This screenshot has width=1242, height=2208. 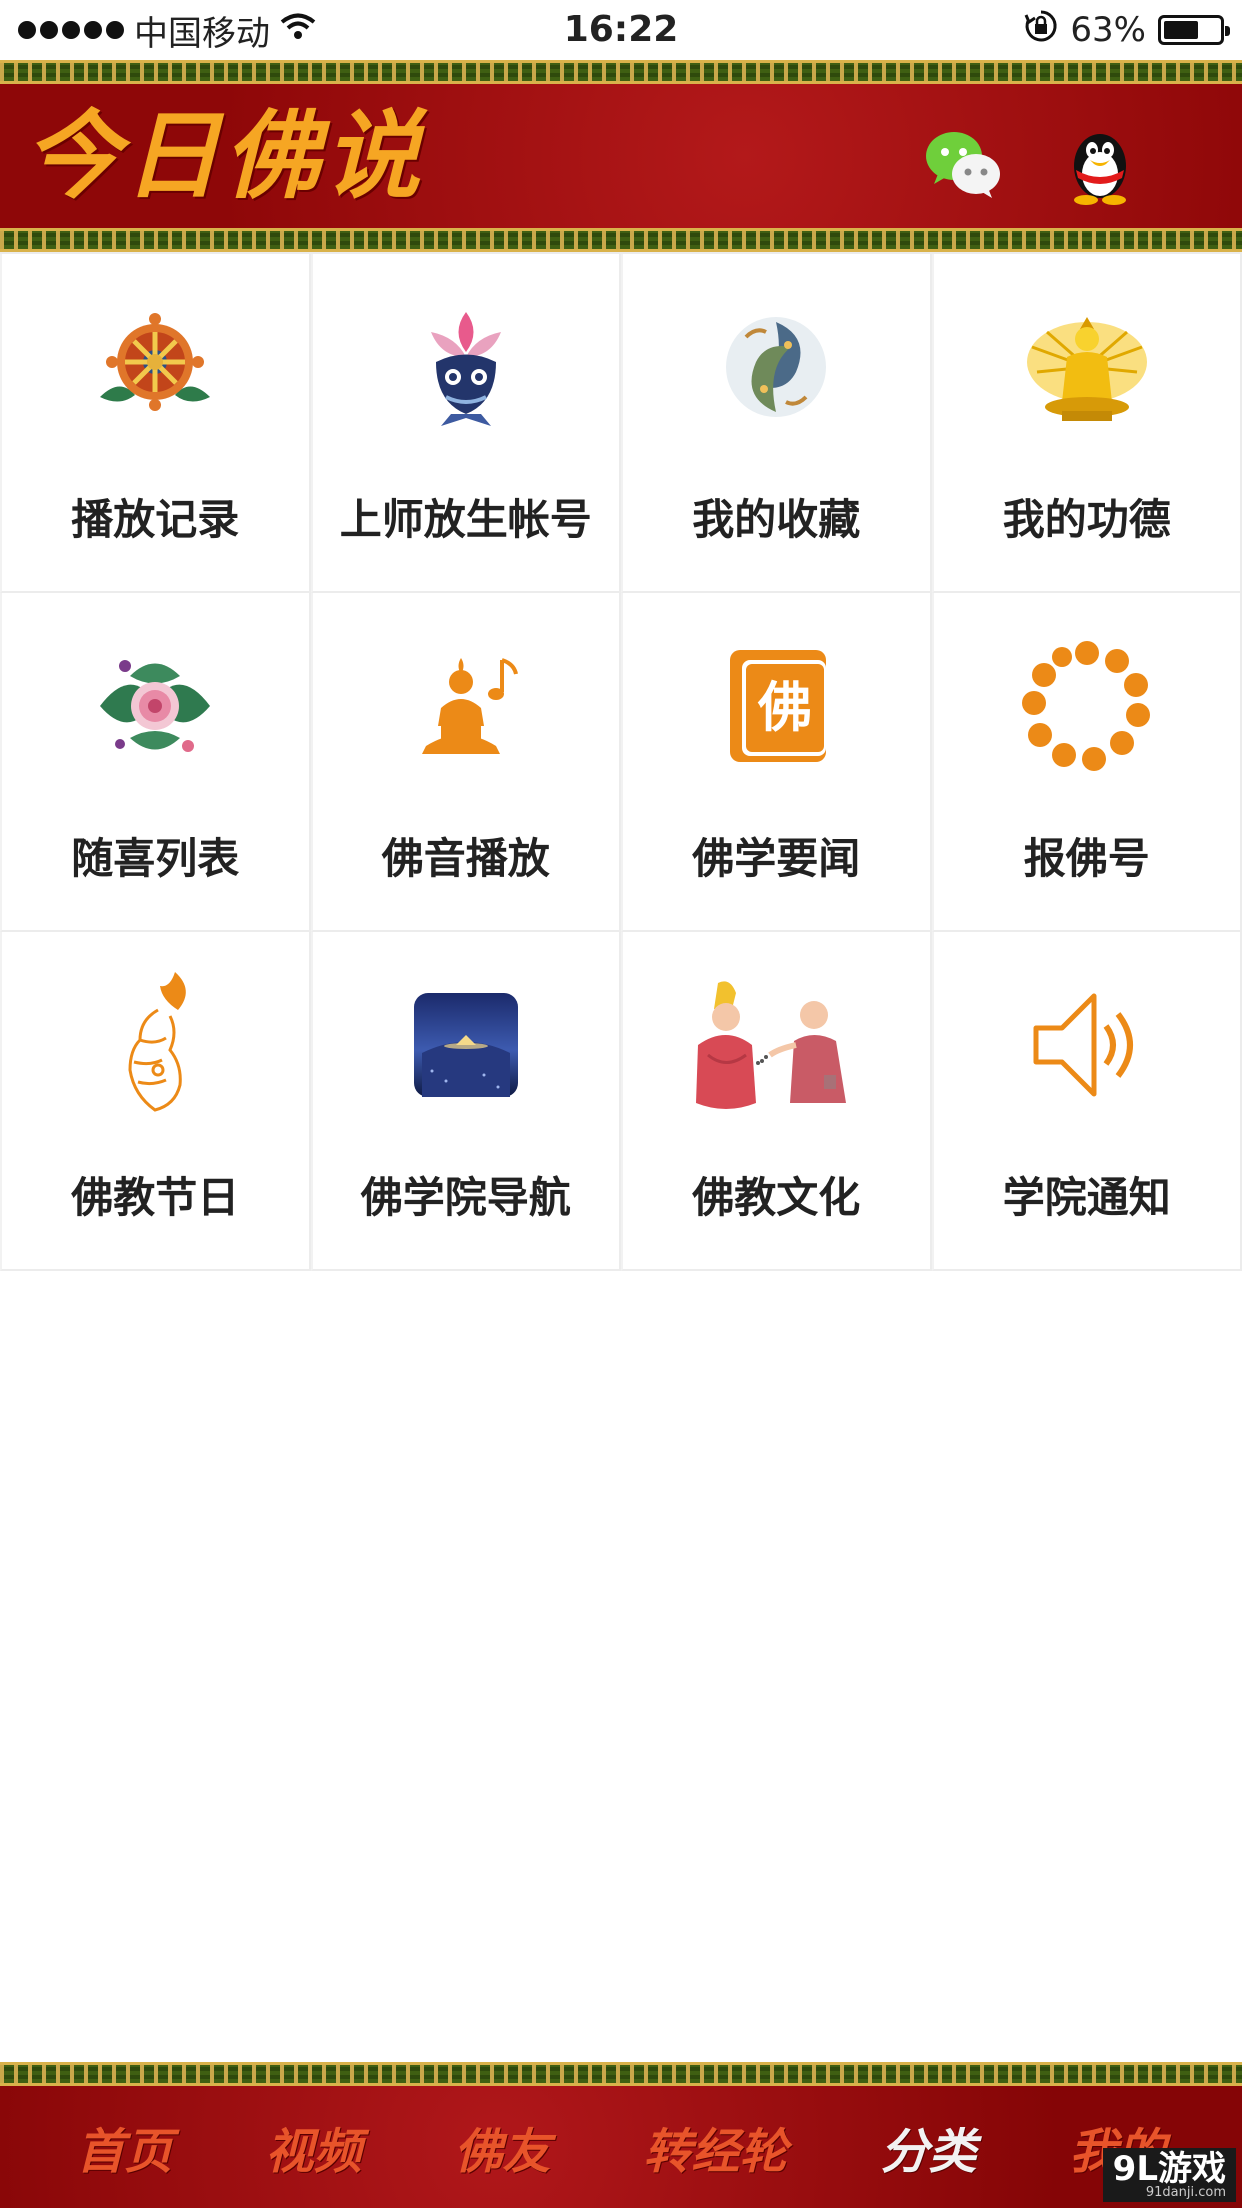 I want to click on grid-item-label: 我的收藏, so click(x=776, y=519).